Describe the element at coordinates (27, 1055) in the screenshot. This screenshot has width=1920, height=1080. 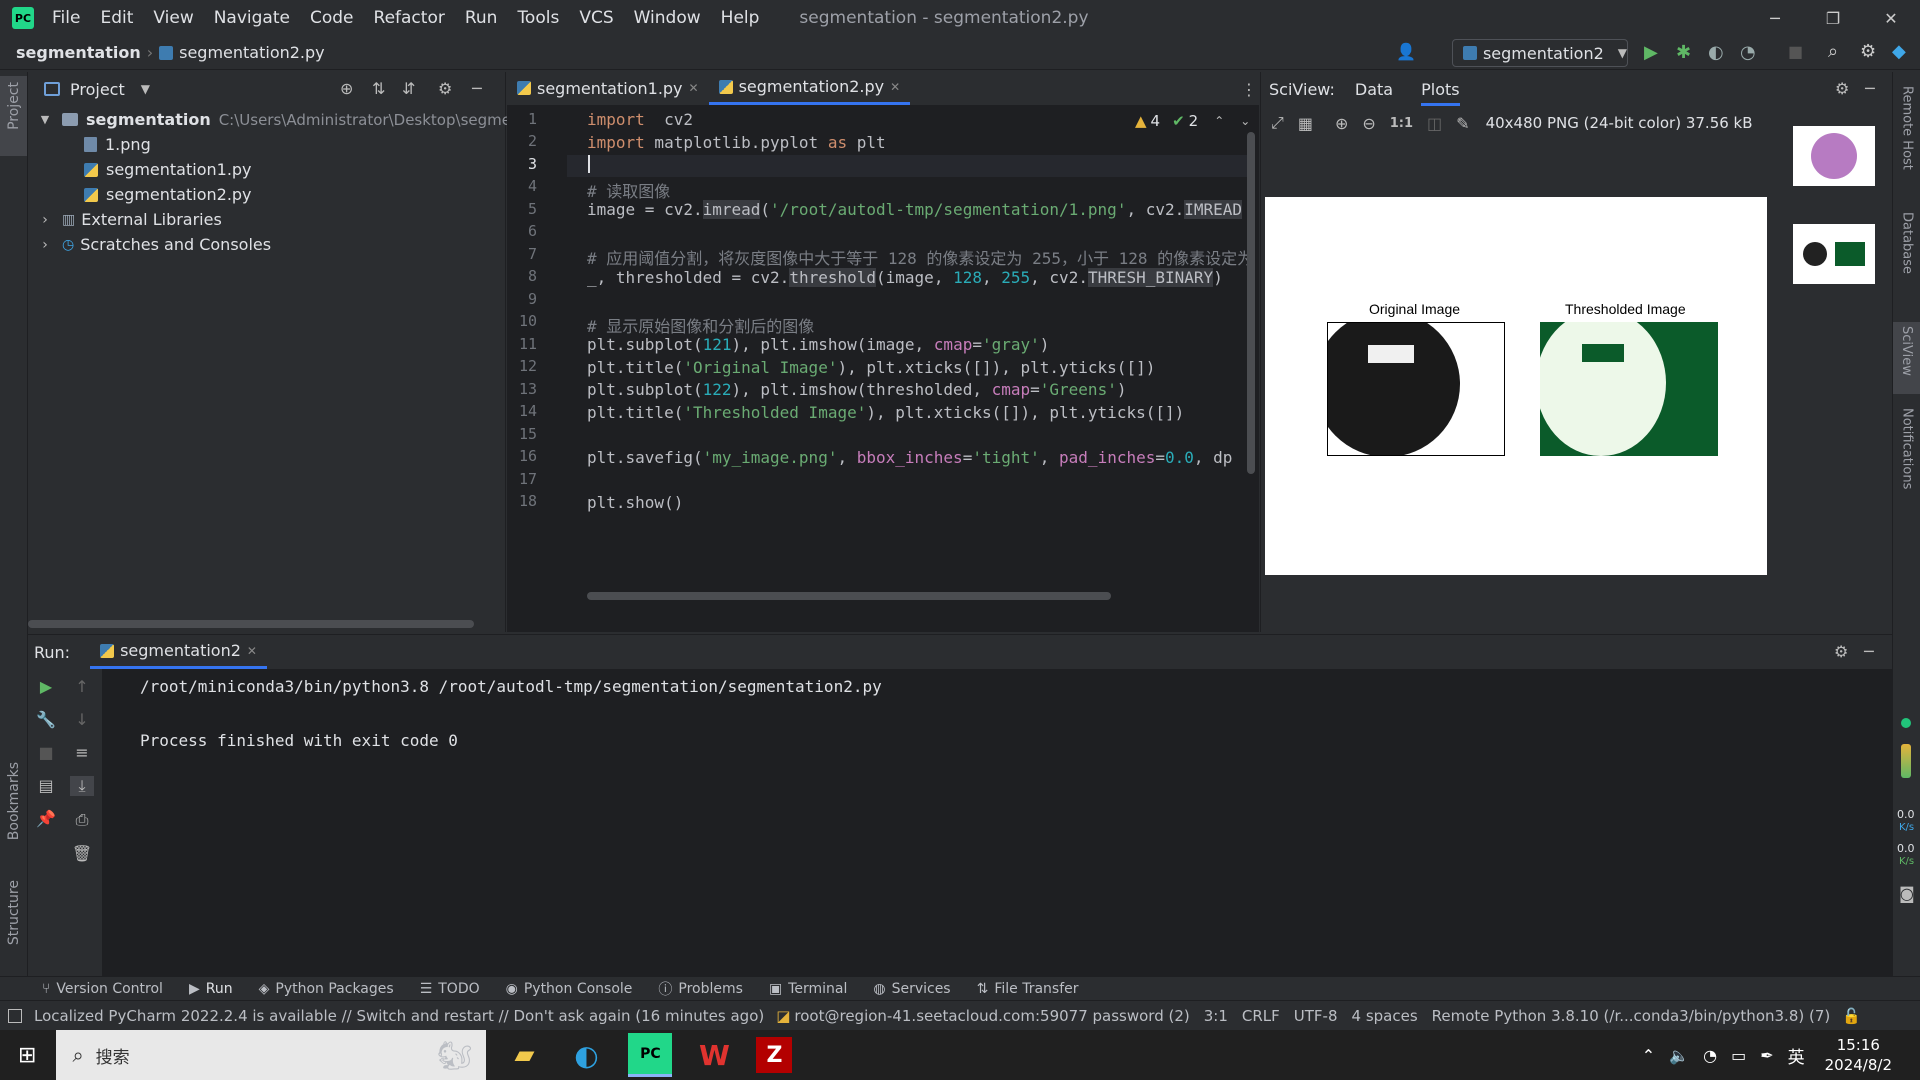
I see `windows-start-icon: ⊞` at that location.